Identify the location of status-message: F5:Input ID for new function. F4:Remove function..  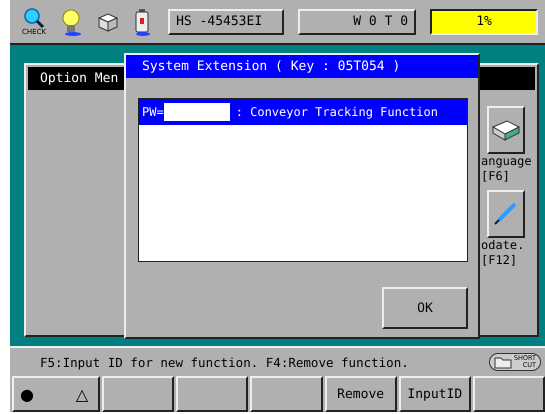
(225, 362).